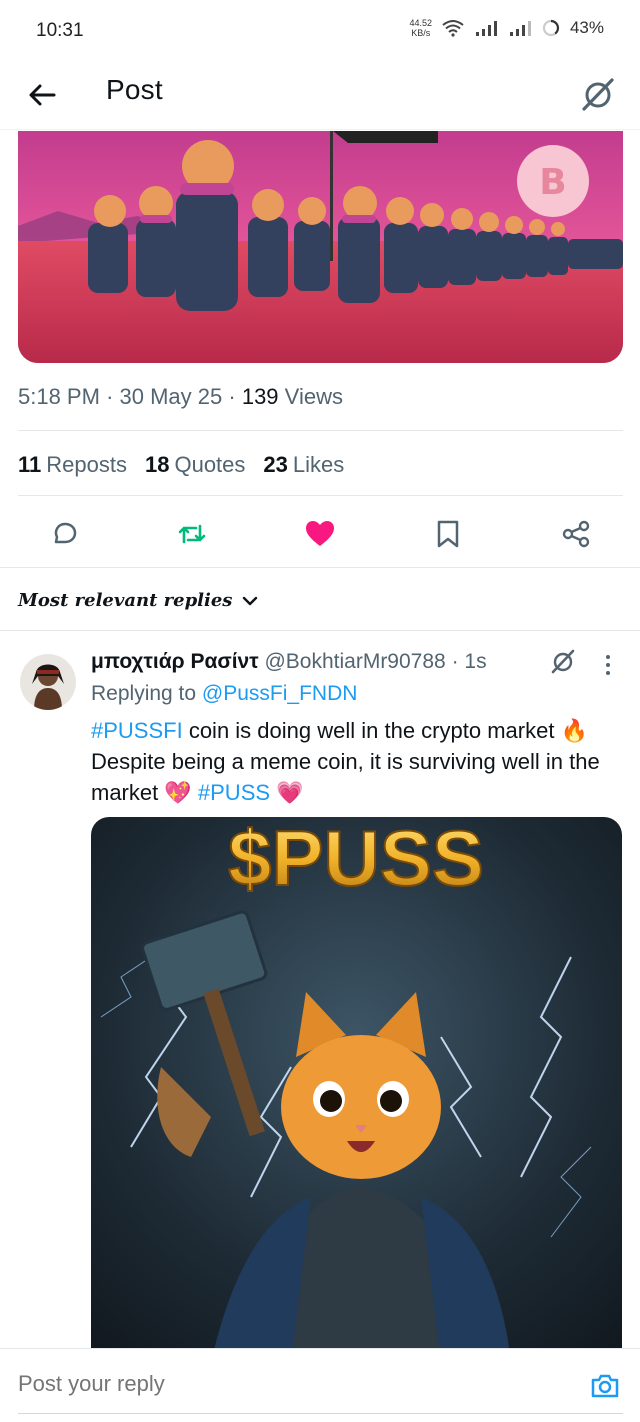 The width and height of the screenshot is (640, 1422). What do you see at coordinates (178, 792) in the screenshot?
I see `heart-emoji: 💖` at bounding box center [178, 792].